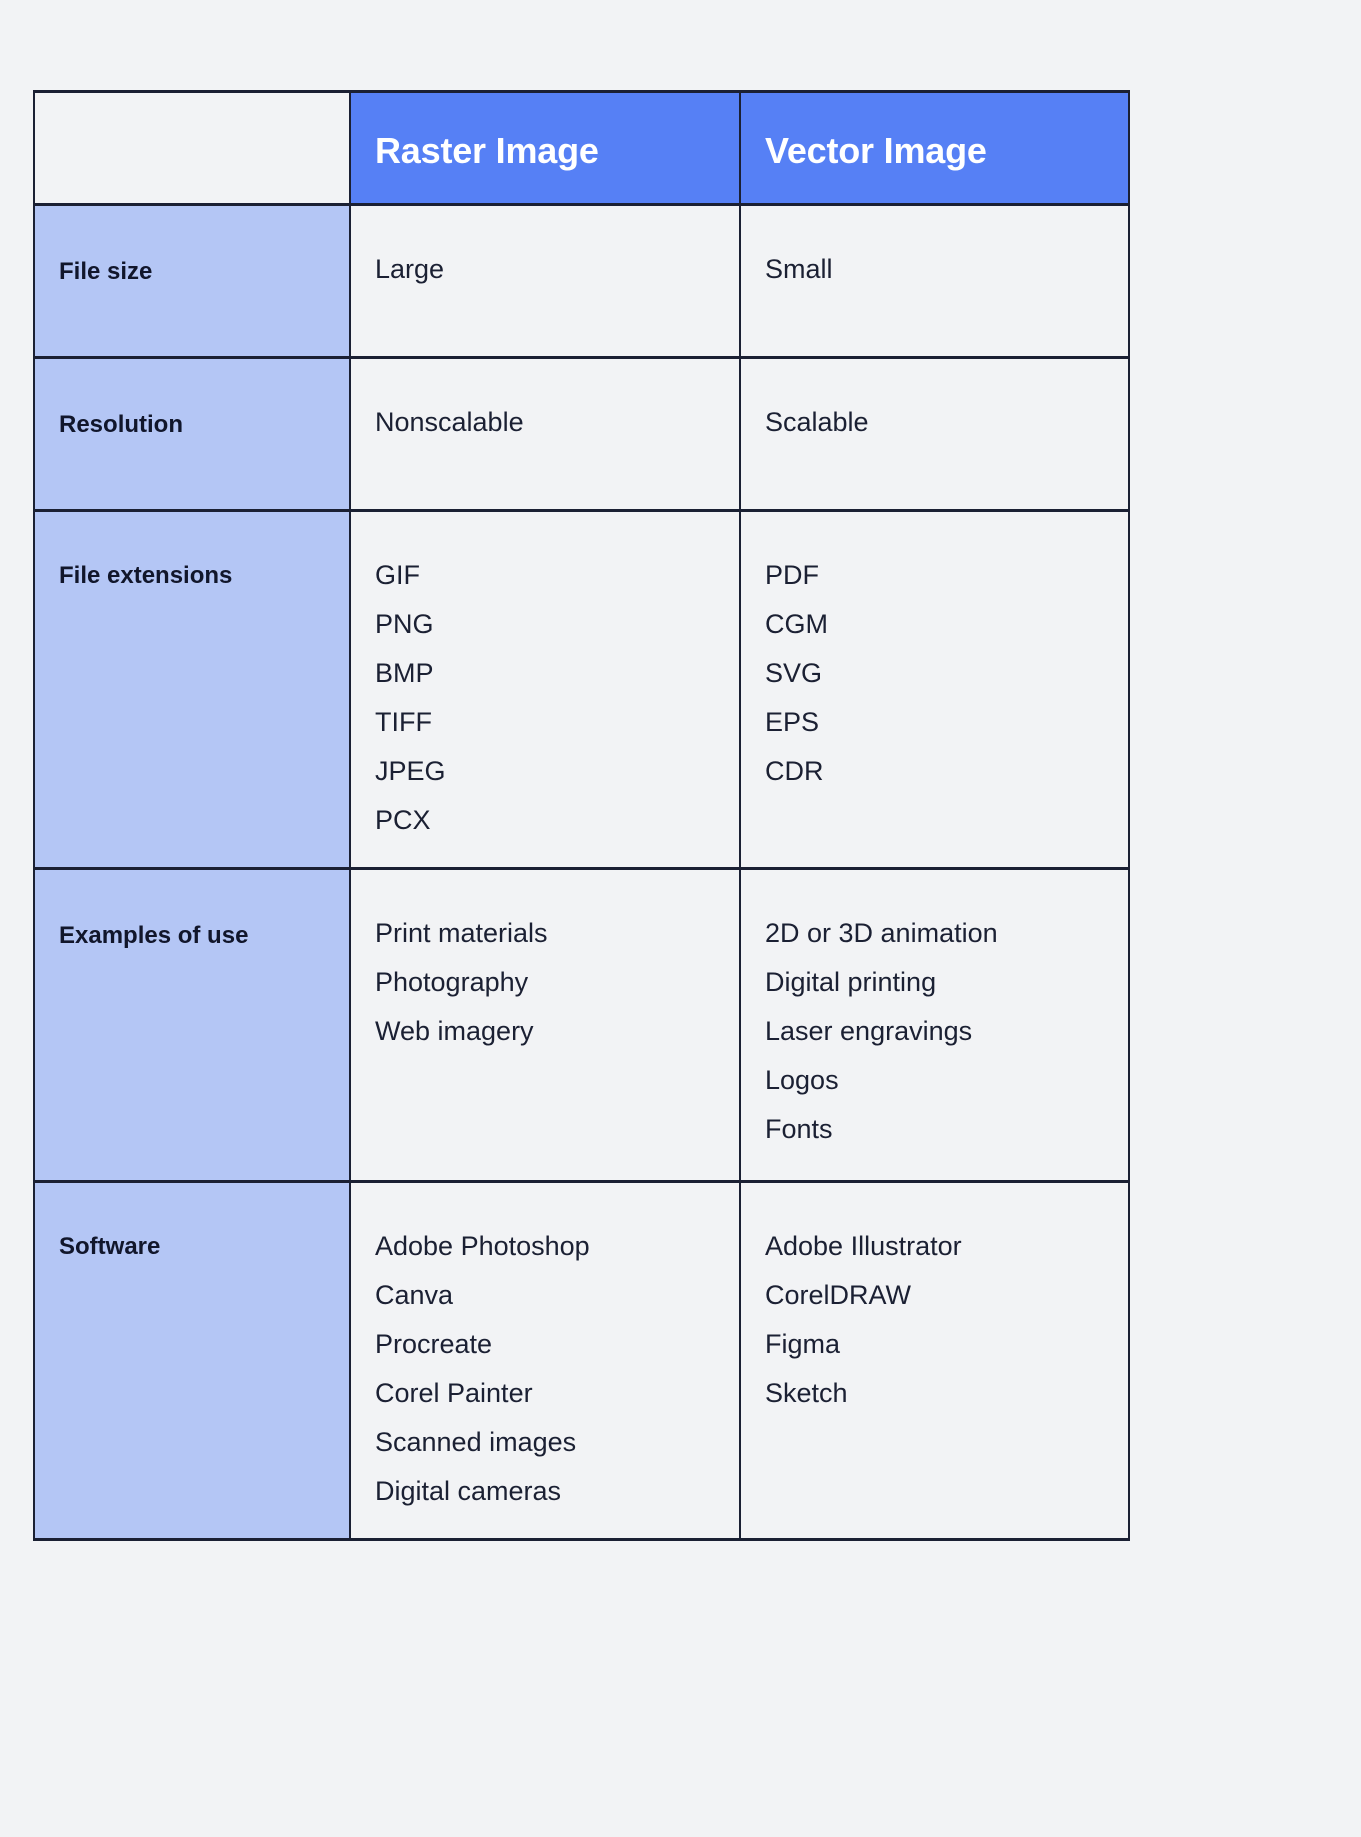 The width and height of the screenshot is (1361, 1837). I want to click on cell-vector-resolution: Scalable, so click(934, 434).